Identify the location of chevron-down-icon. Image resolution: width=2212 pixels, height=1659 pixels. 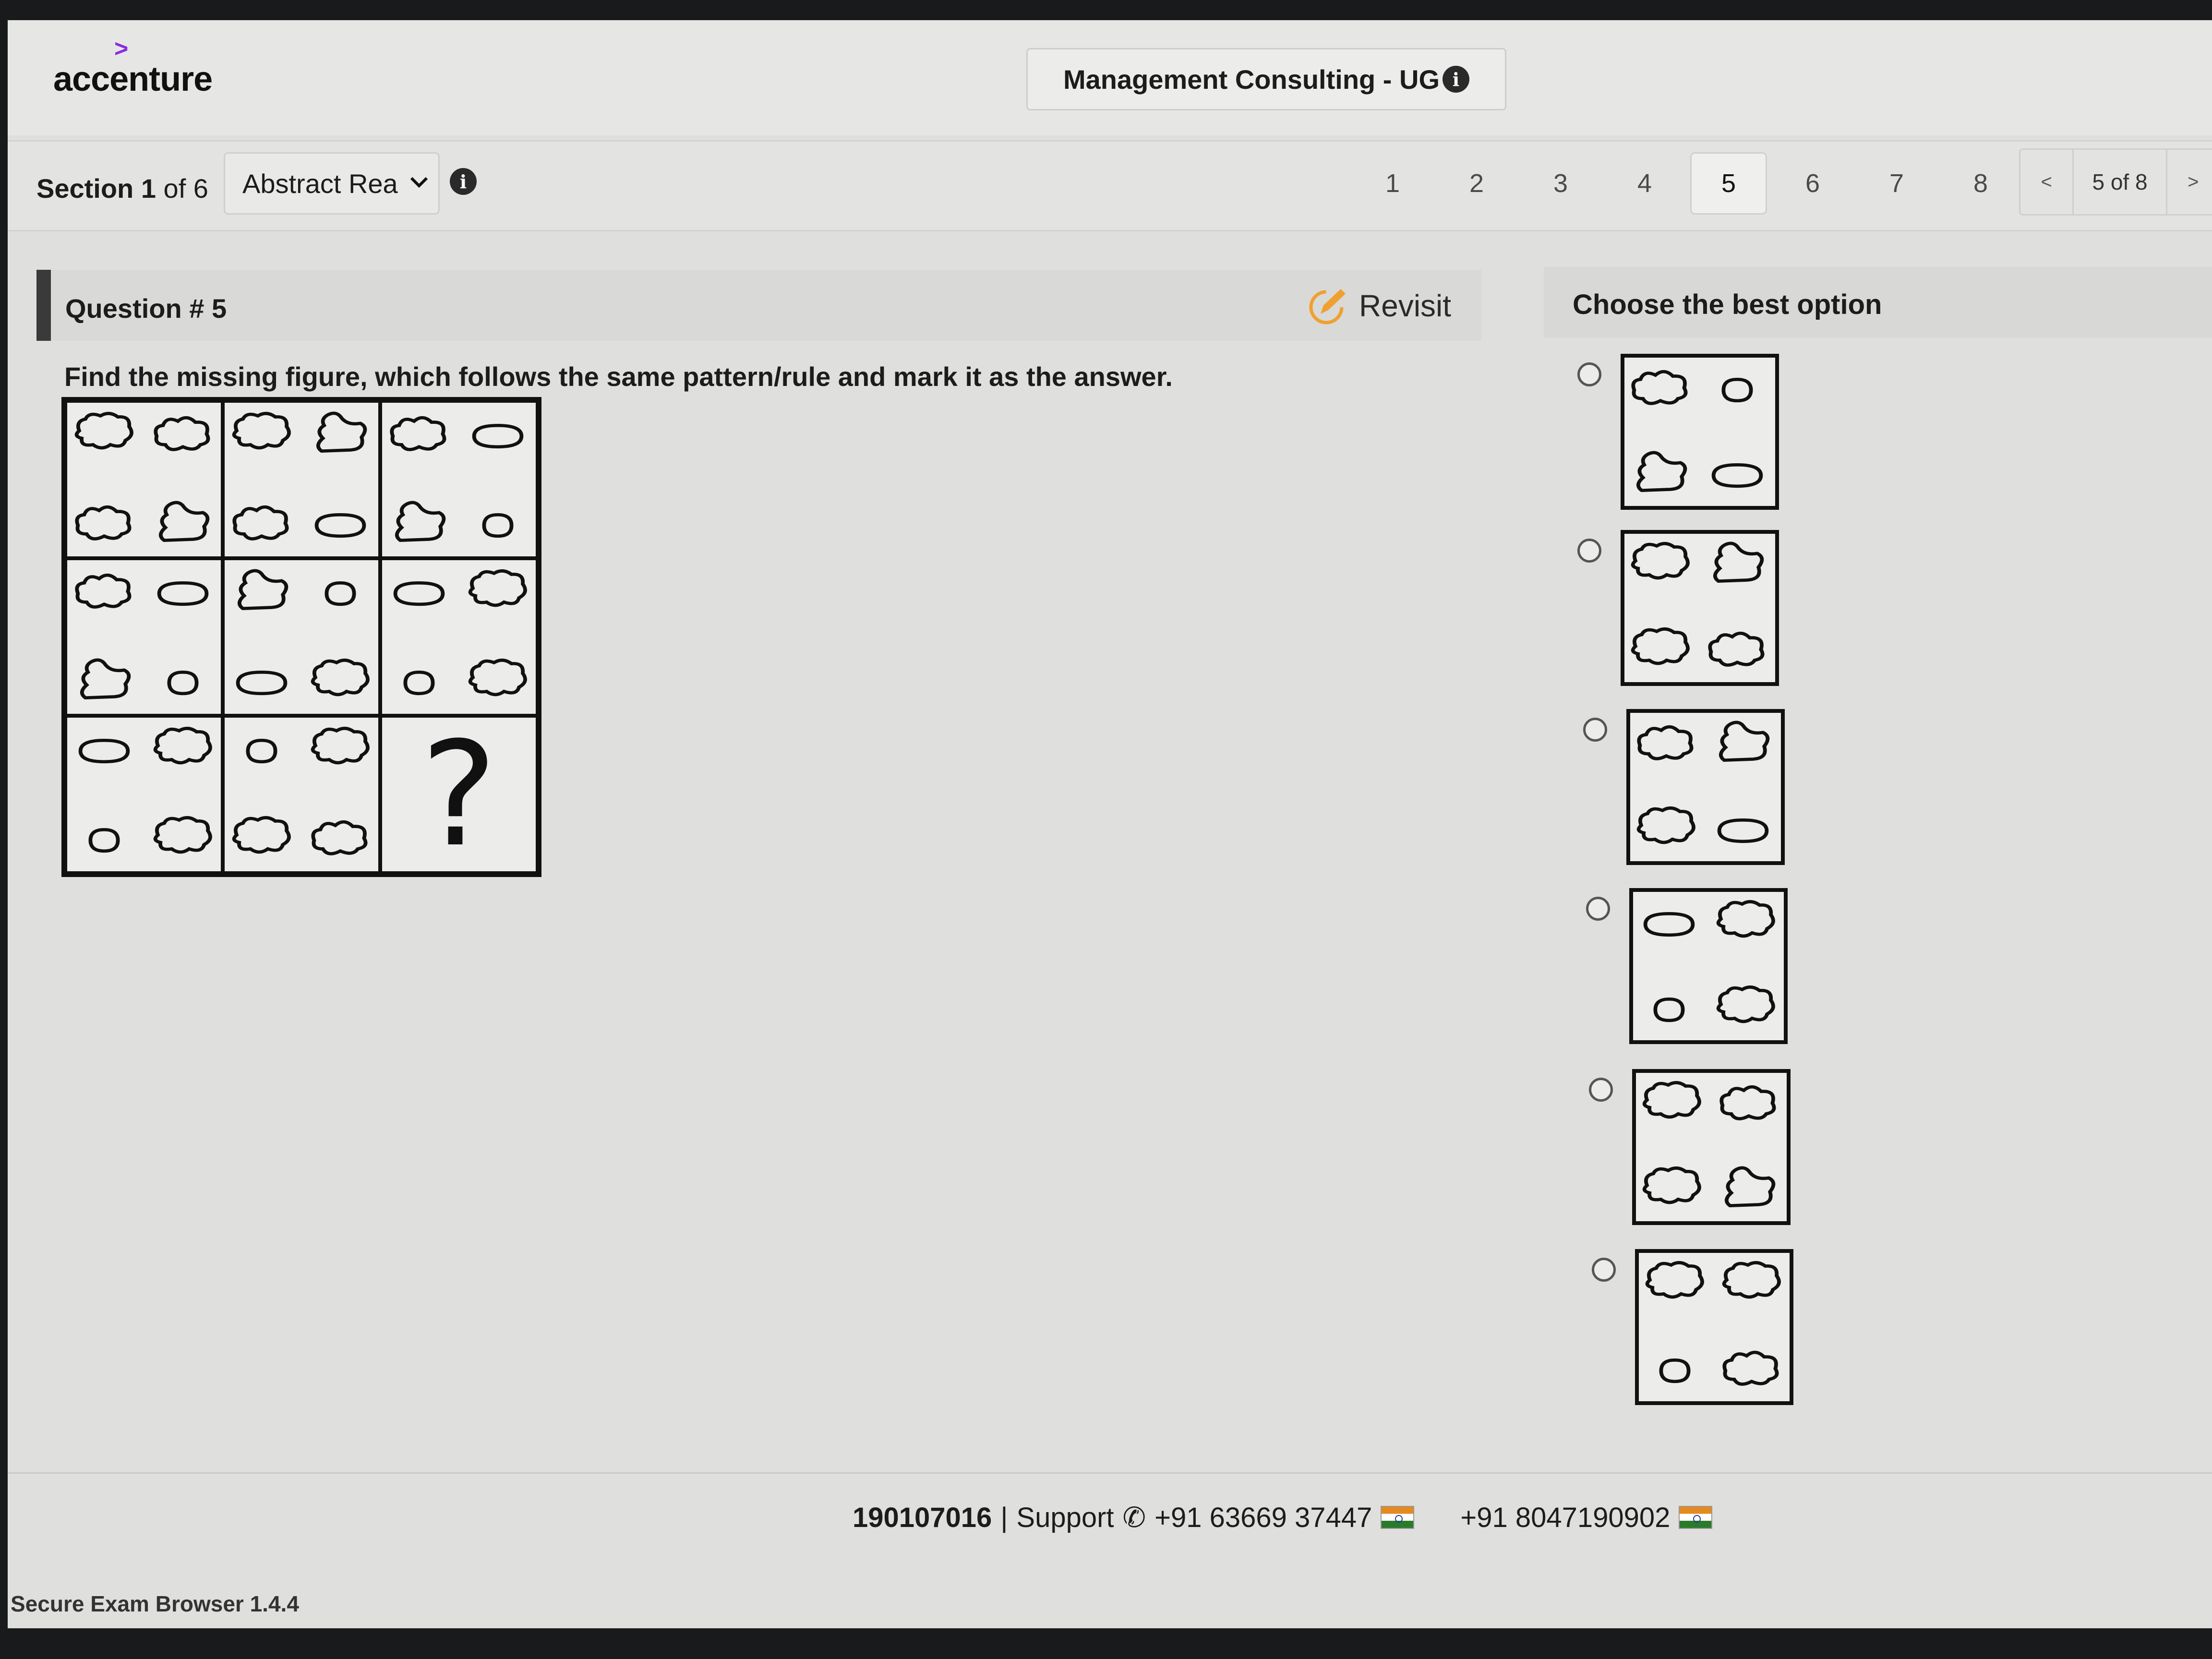
(419, 184).